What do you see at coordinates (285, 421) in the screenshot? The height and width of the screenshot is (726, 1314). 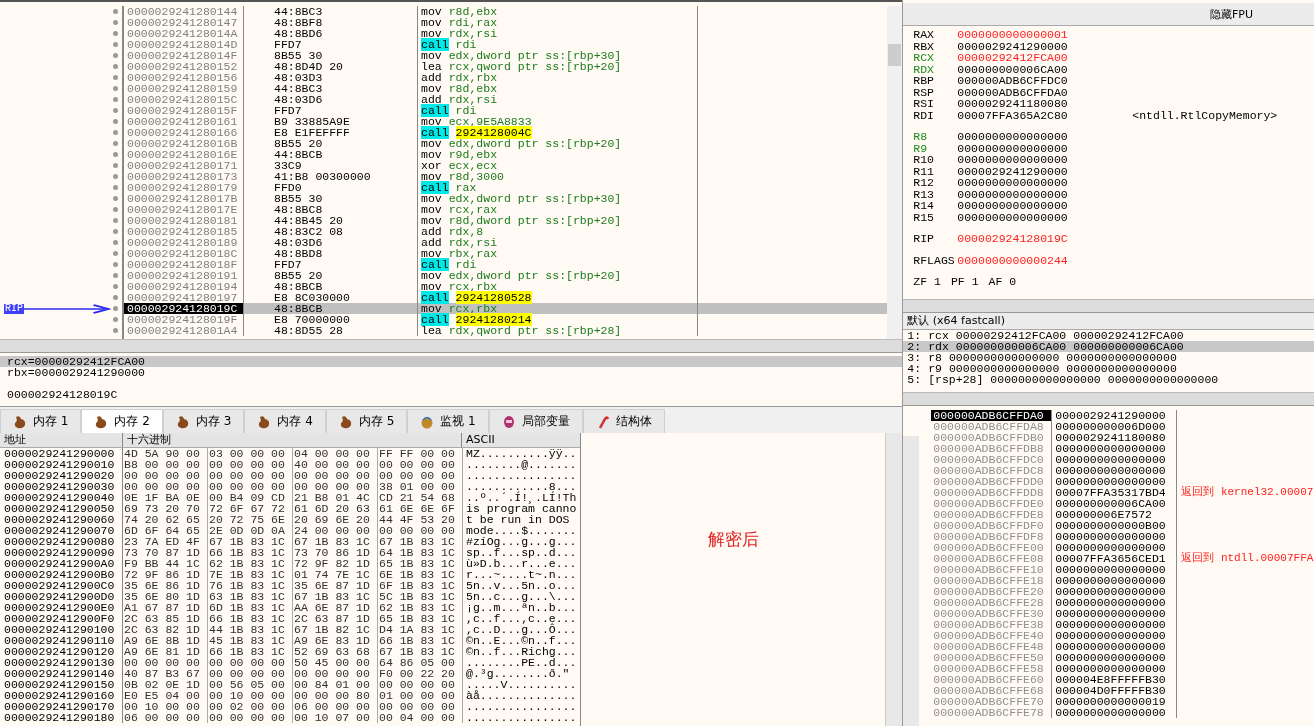 I see `tab: 内存 4` at bounding box center [285, 421].